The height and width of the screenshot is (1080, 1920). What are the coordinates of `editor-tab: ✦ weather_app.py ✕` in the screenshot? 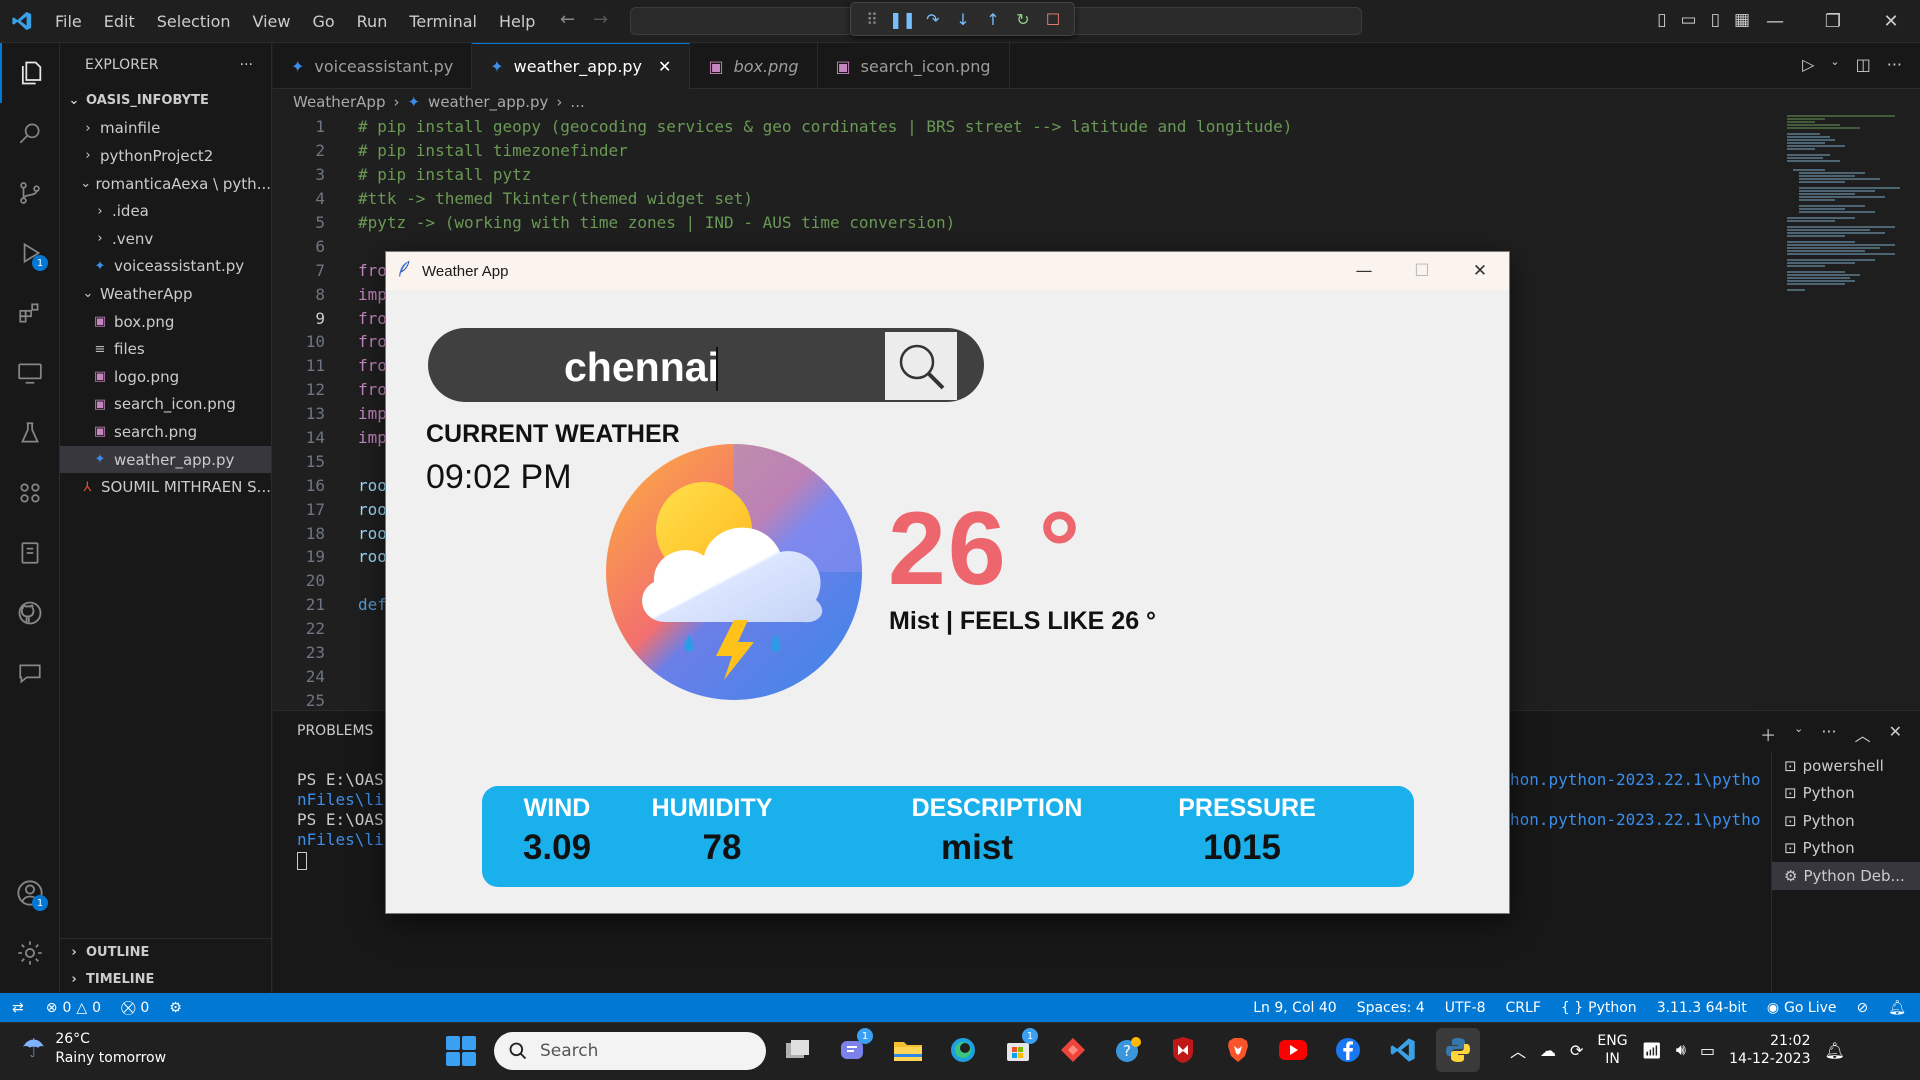 It's located at (581, 66).